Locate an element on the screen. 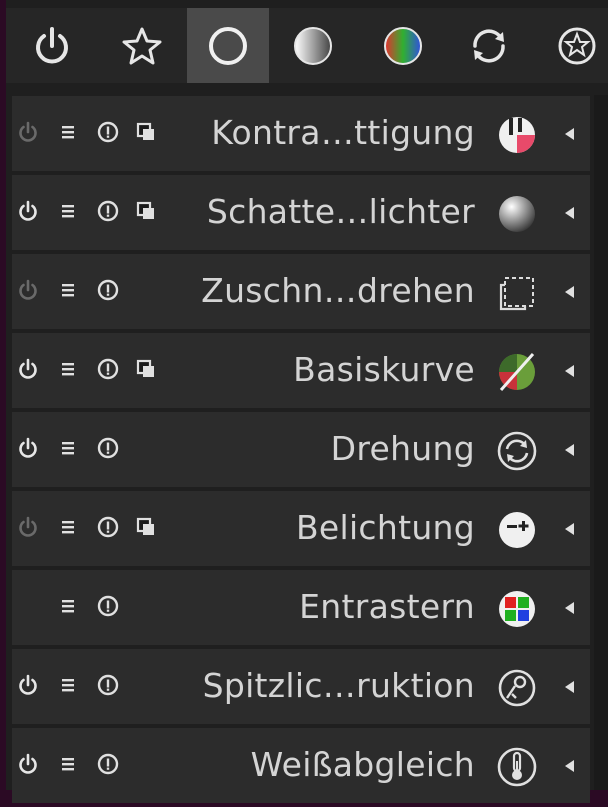 The width and height of the screenshot is (608, 807). tab-effects-group is located at coordinates (572, 45).